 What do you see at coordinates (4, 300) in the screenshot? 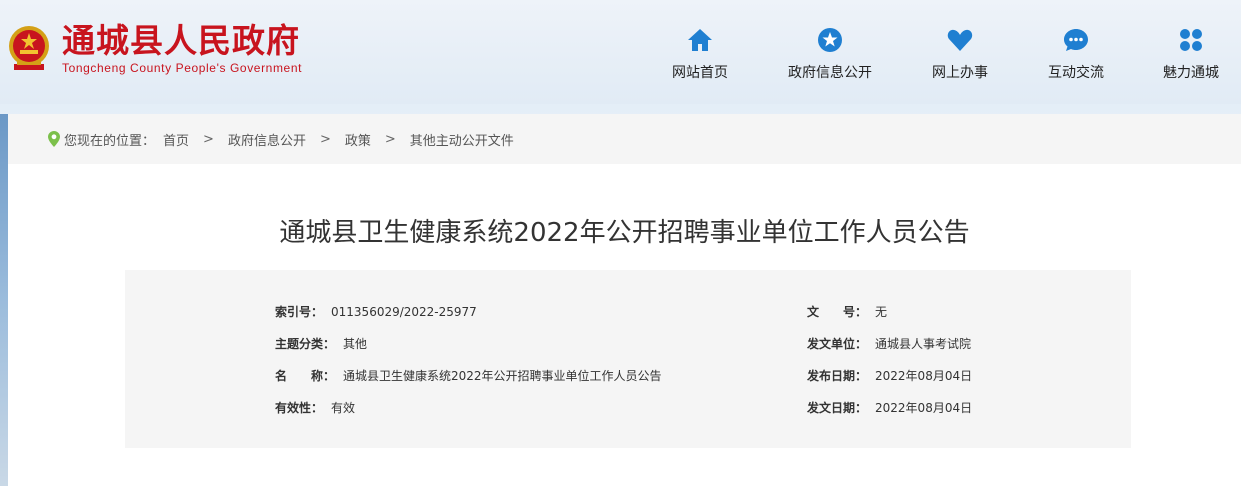
I see `background-strip` at bounding box center [4, 300].